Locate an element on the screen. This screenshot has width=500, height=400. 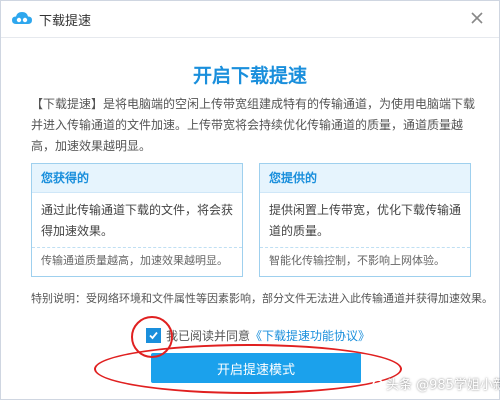
watermark: 头条 @985学姐小新新 is located at coordinates (436, 384).